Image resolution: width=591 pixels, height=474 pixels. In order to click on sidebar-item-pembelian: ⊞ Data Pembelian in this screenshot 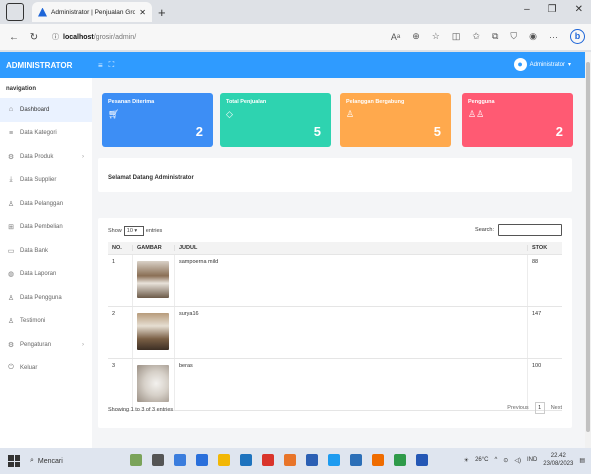, I will do `click(46, 228)`.